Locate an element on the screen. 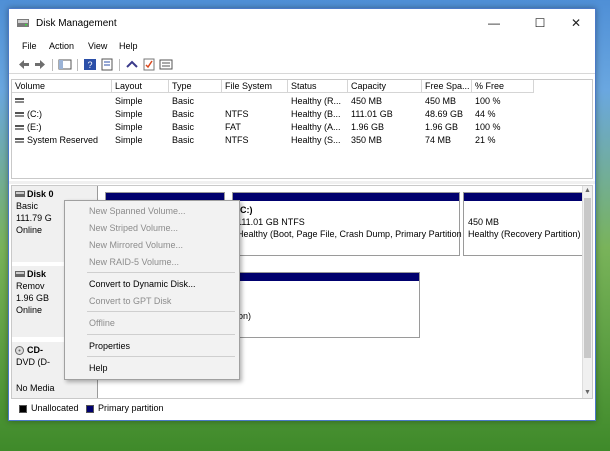  menu-item-convert-to-gpt-disk: Convert to GPT Disk is located at coordinates (130, 301).